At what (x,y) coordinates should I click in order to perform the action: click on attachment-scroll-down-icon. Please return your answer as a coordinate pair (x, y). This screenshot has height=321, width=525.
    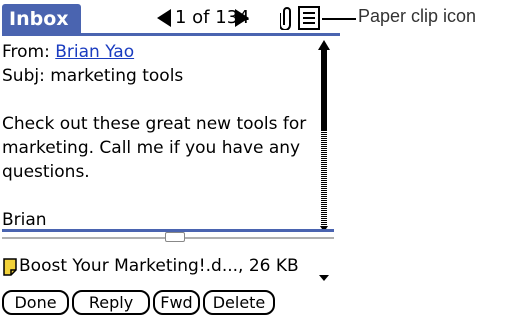
    Looking at the image, I should click on (324, 278).